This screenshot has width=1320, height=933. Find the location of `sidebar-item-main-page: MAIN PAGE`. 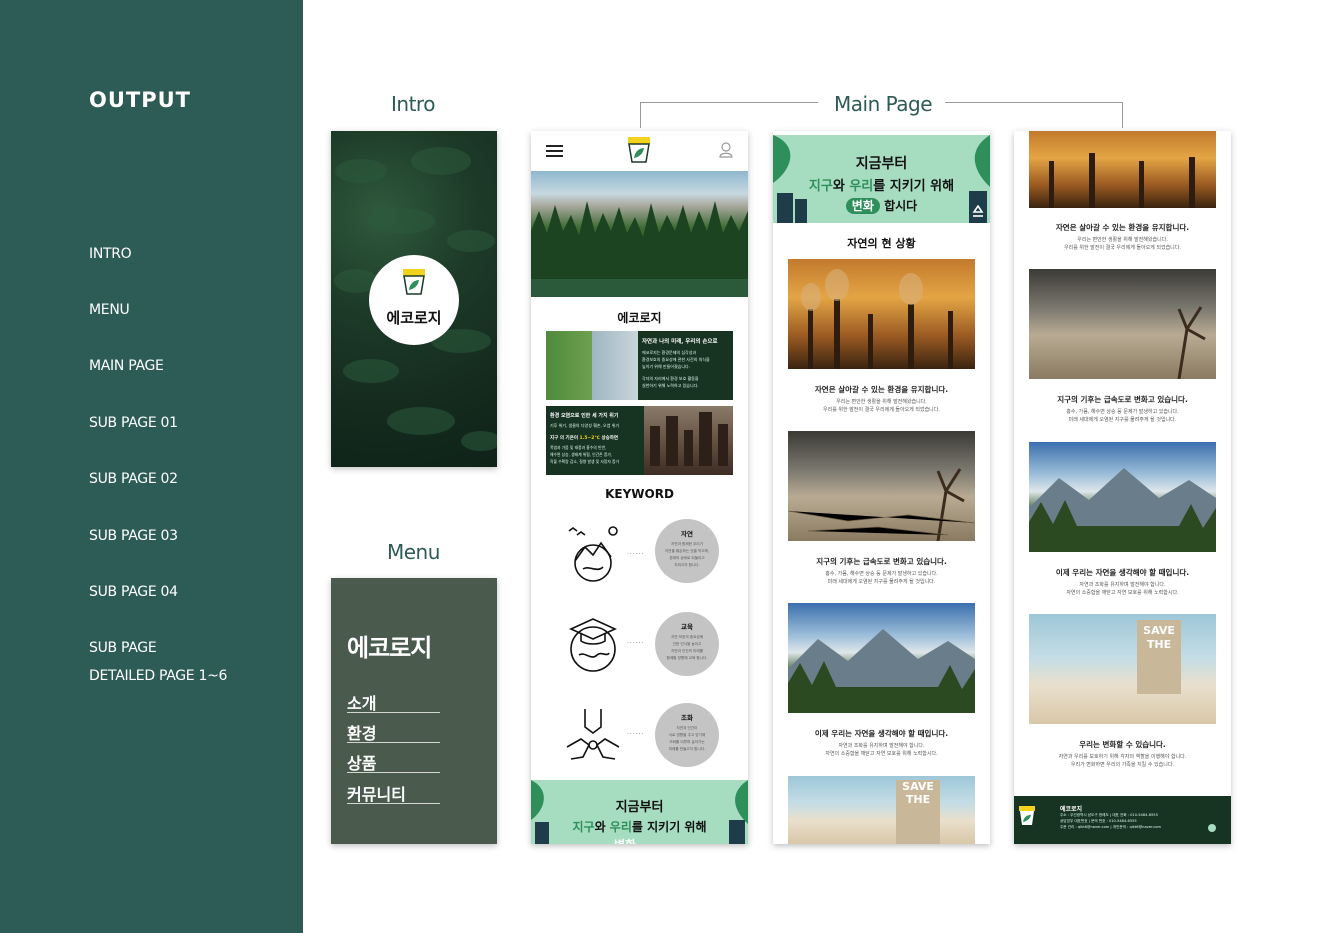

sidebar-item-main-page: MAIN PAGE is located at coordinates (126, 366).